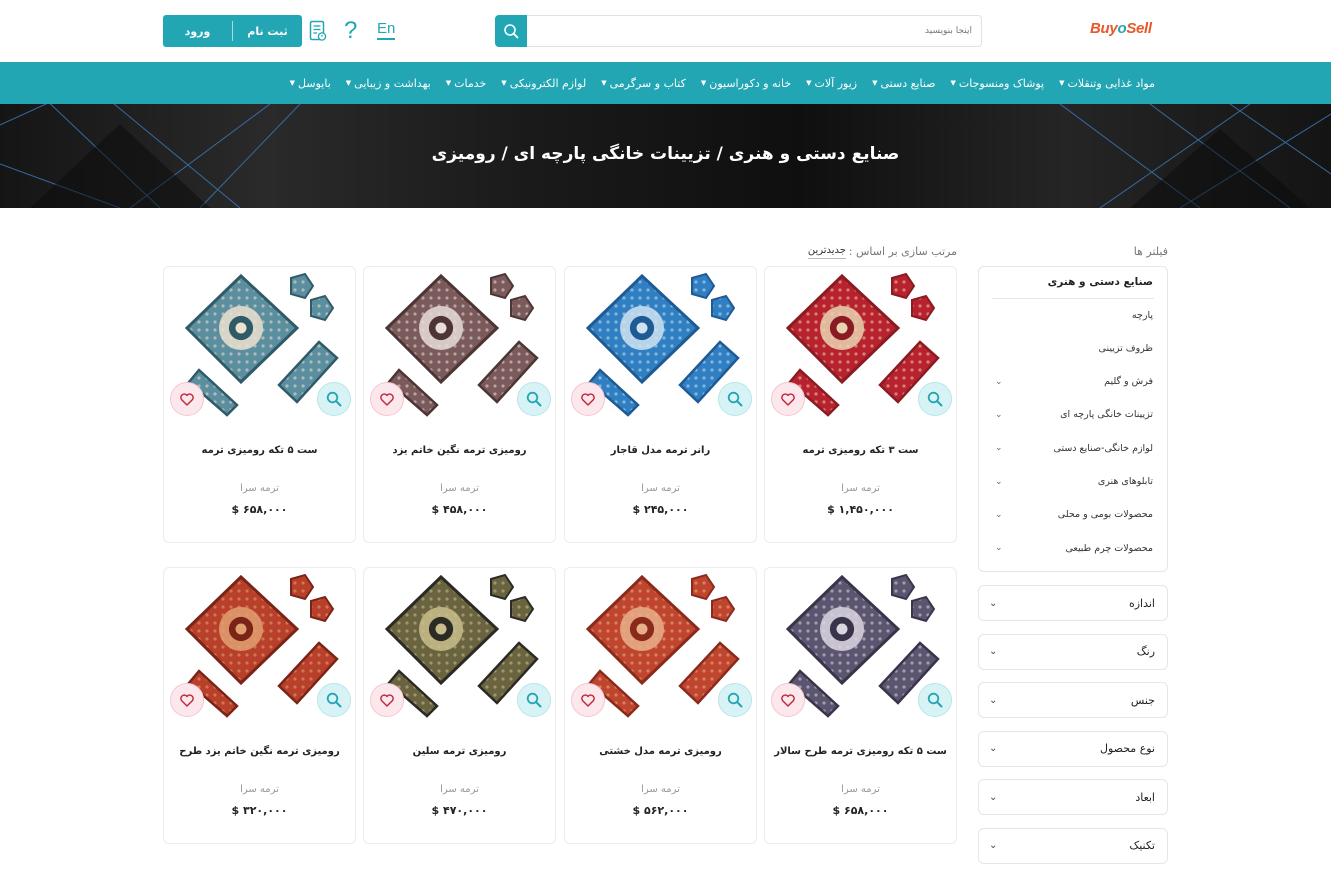 This screenshot has width=1331, height=882. Describe the element at coordinates (459, 751) in the screenshot. I see `product-name: رومیزی ترمه سلین` at that location.